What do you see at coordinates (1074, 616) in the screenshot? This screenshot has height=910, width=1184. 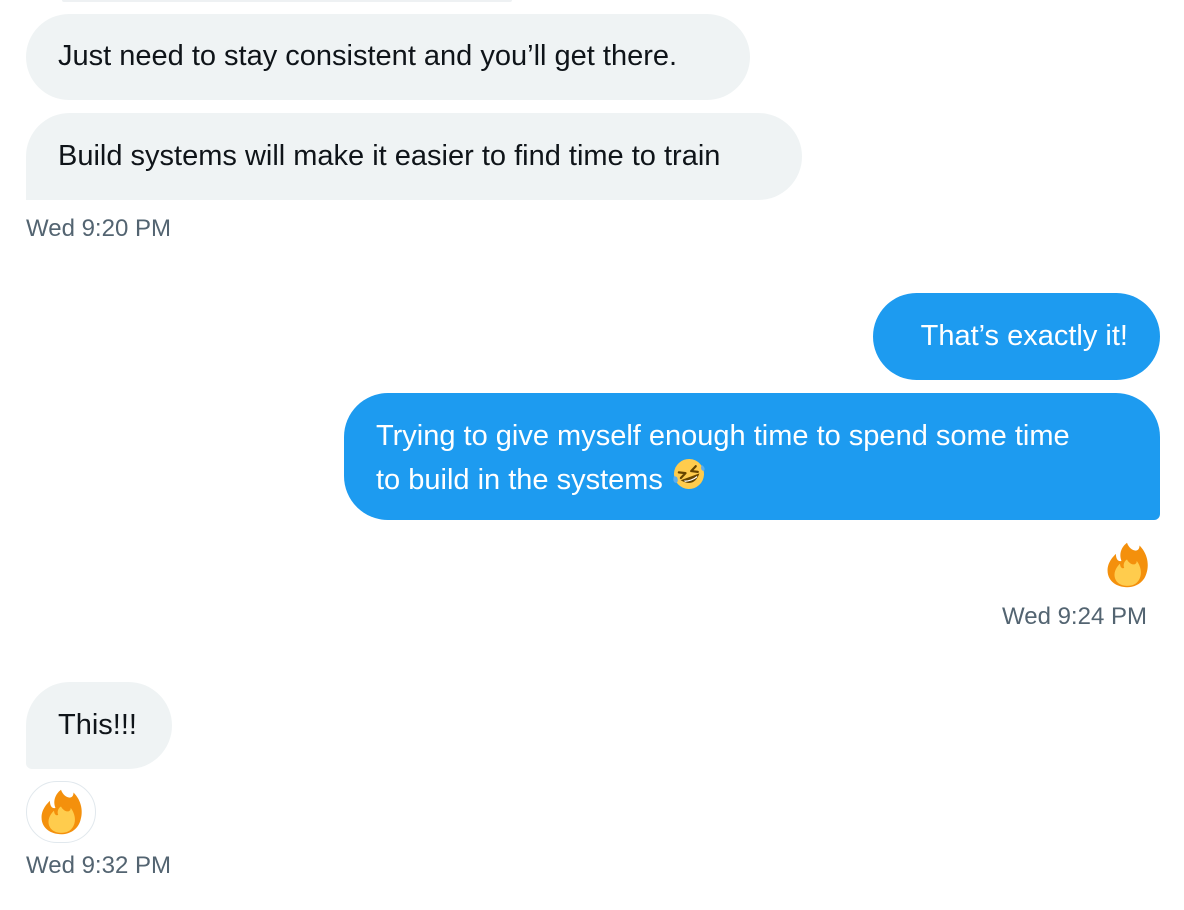 I see `message-timestamp: Wed 9:24 PM` at bounding box center [1074, 616].